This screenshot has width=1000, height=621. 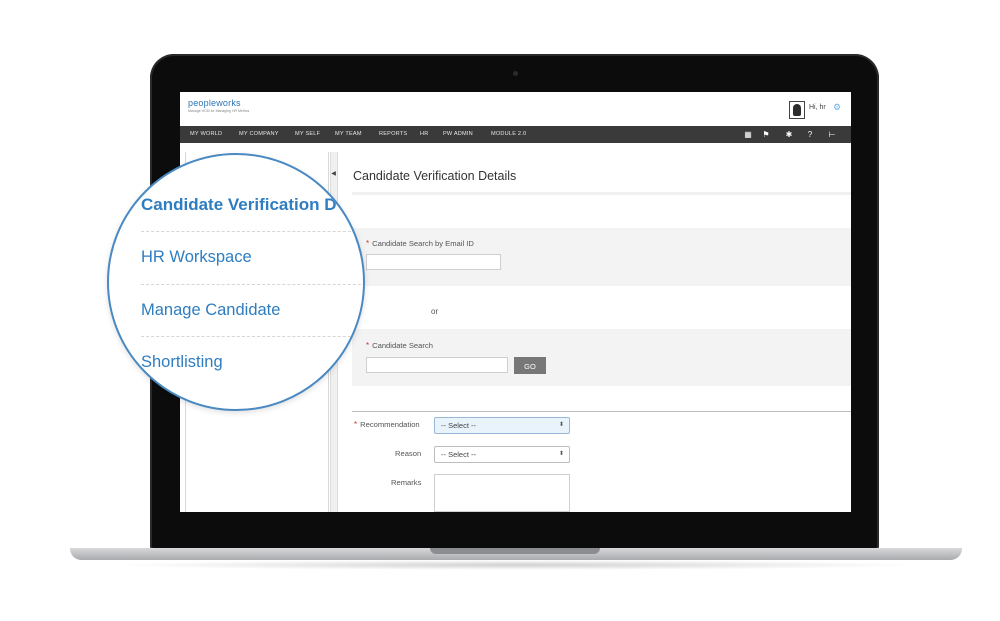 What do you see at coordinates (239, 205) in the screenshot?
I see `menu-item-candidate-verification: Candidate Verification D` at bounding box center [239, 205].